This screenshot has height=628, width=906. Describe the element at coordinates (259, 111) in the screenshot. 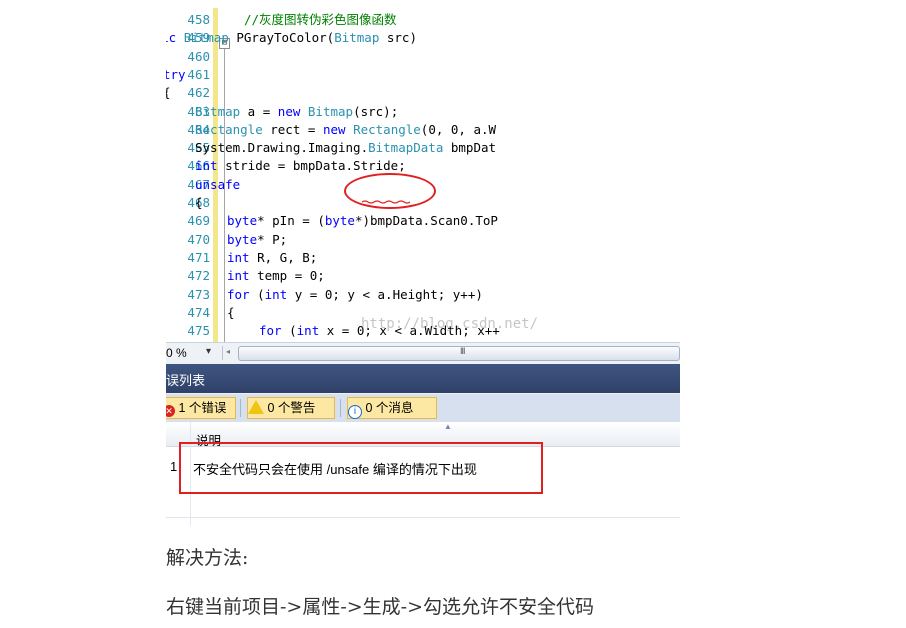

I see `code-token: a =` at that location.